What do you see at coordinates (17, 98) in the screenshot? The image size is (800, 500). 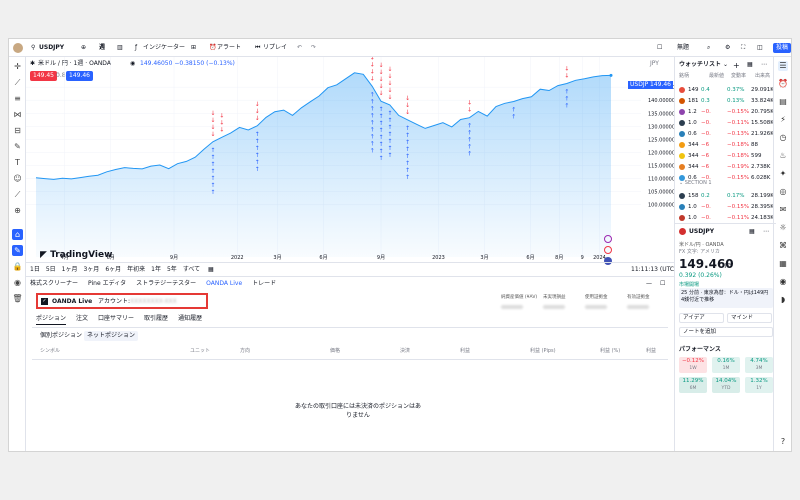 I see `fib-icon: ≡` at bounding box center [17, 98].